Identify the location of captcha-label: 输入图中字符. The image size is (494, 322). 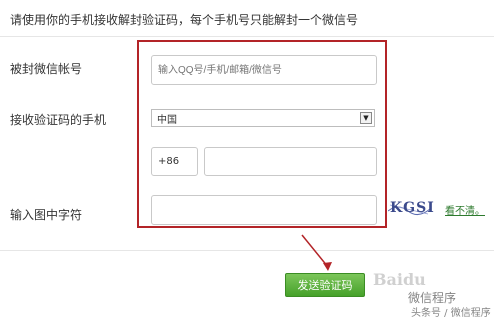
(46, 215).